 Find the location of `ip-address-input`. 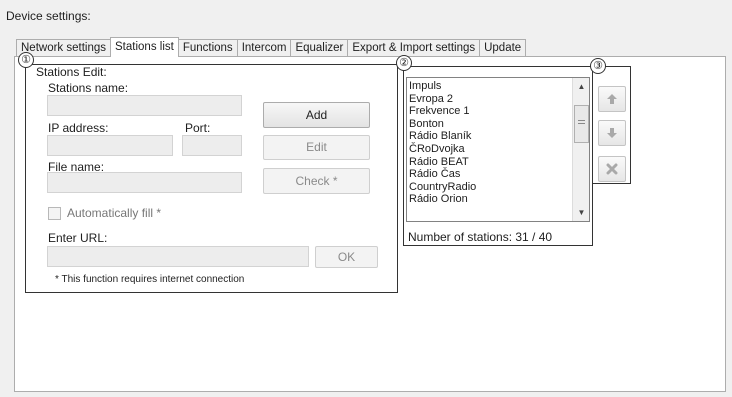

ip-address-input is located at coordinates (110, 145).